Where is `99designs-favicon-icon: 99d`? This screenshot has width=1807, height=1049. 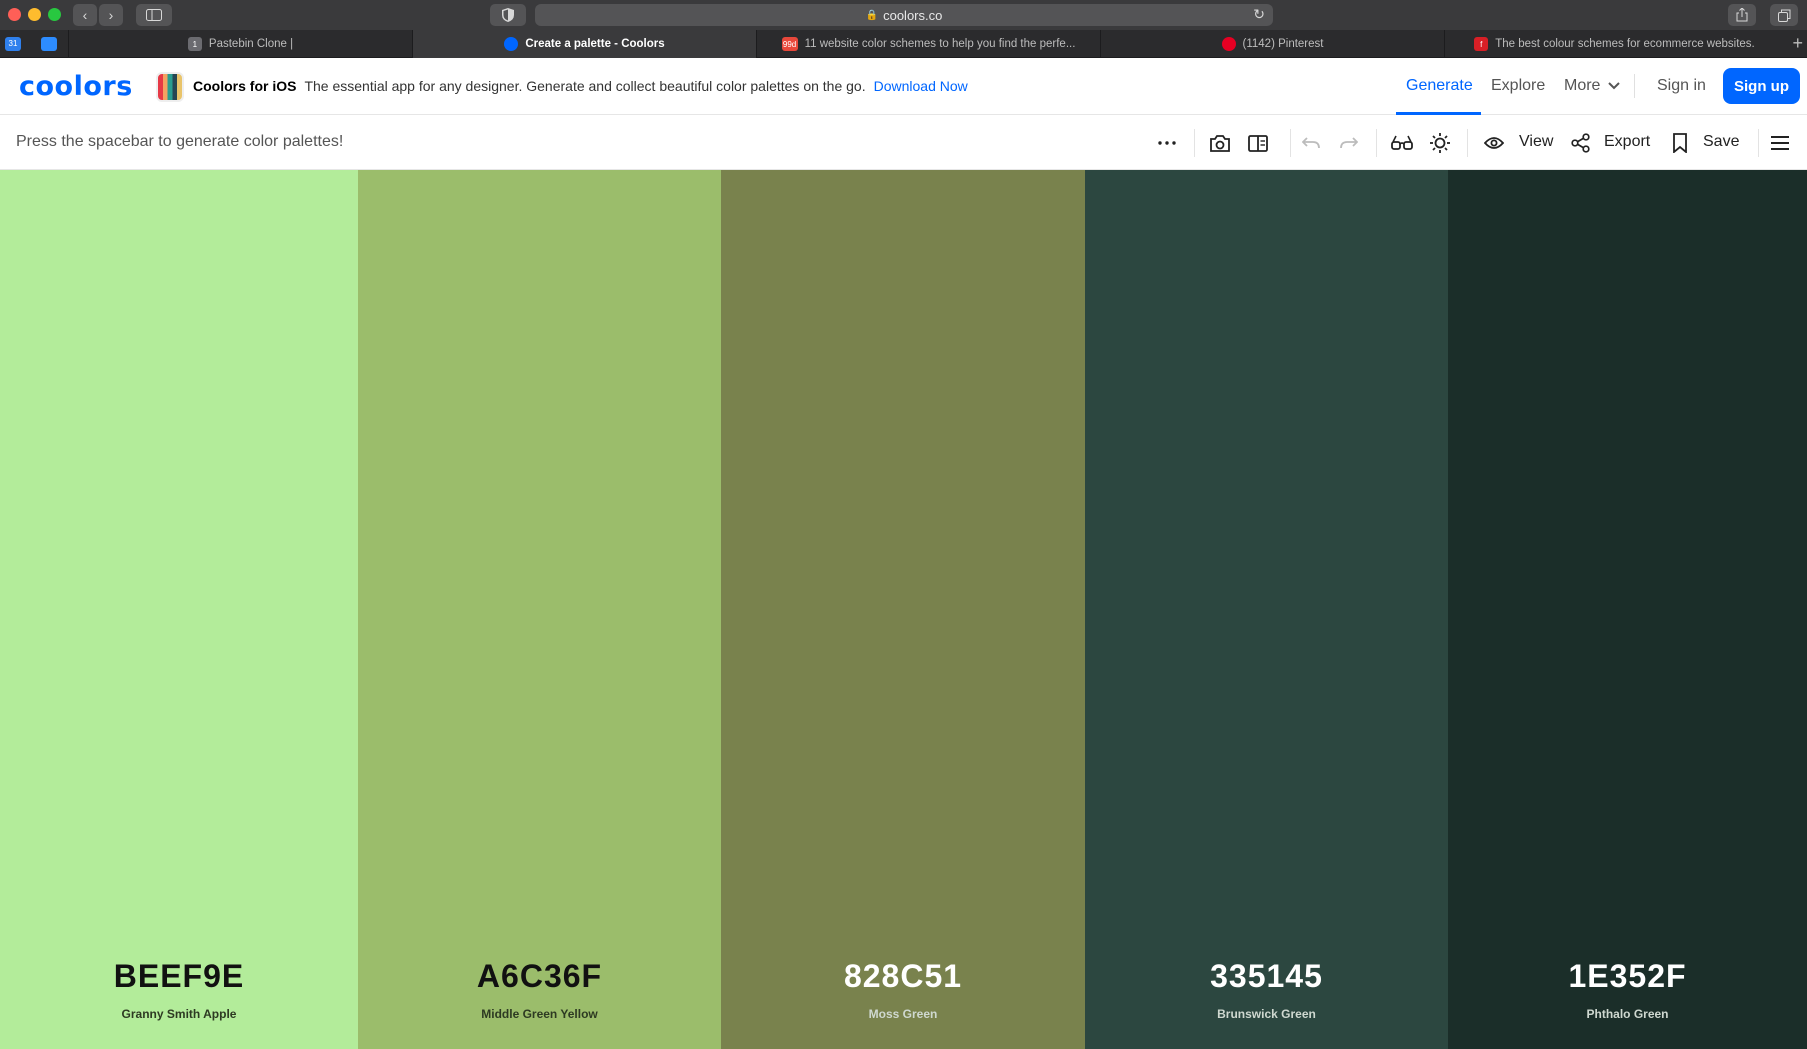 99designs-favicon-icon: 99d is located at coordinates (789, 44).